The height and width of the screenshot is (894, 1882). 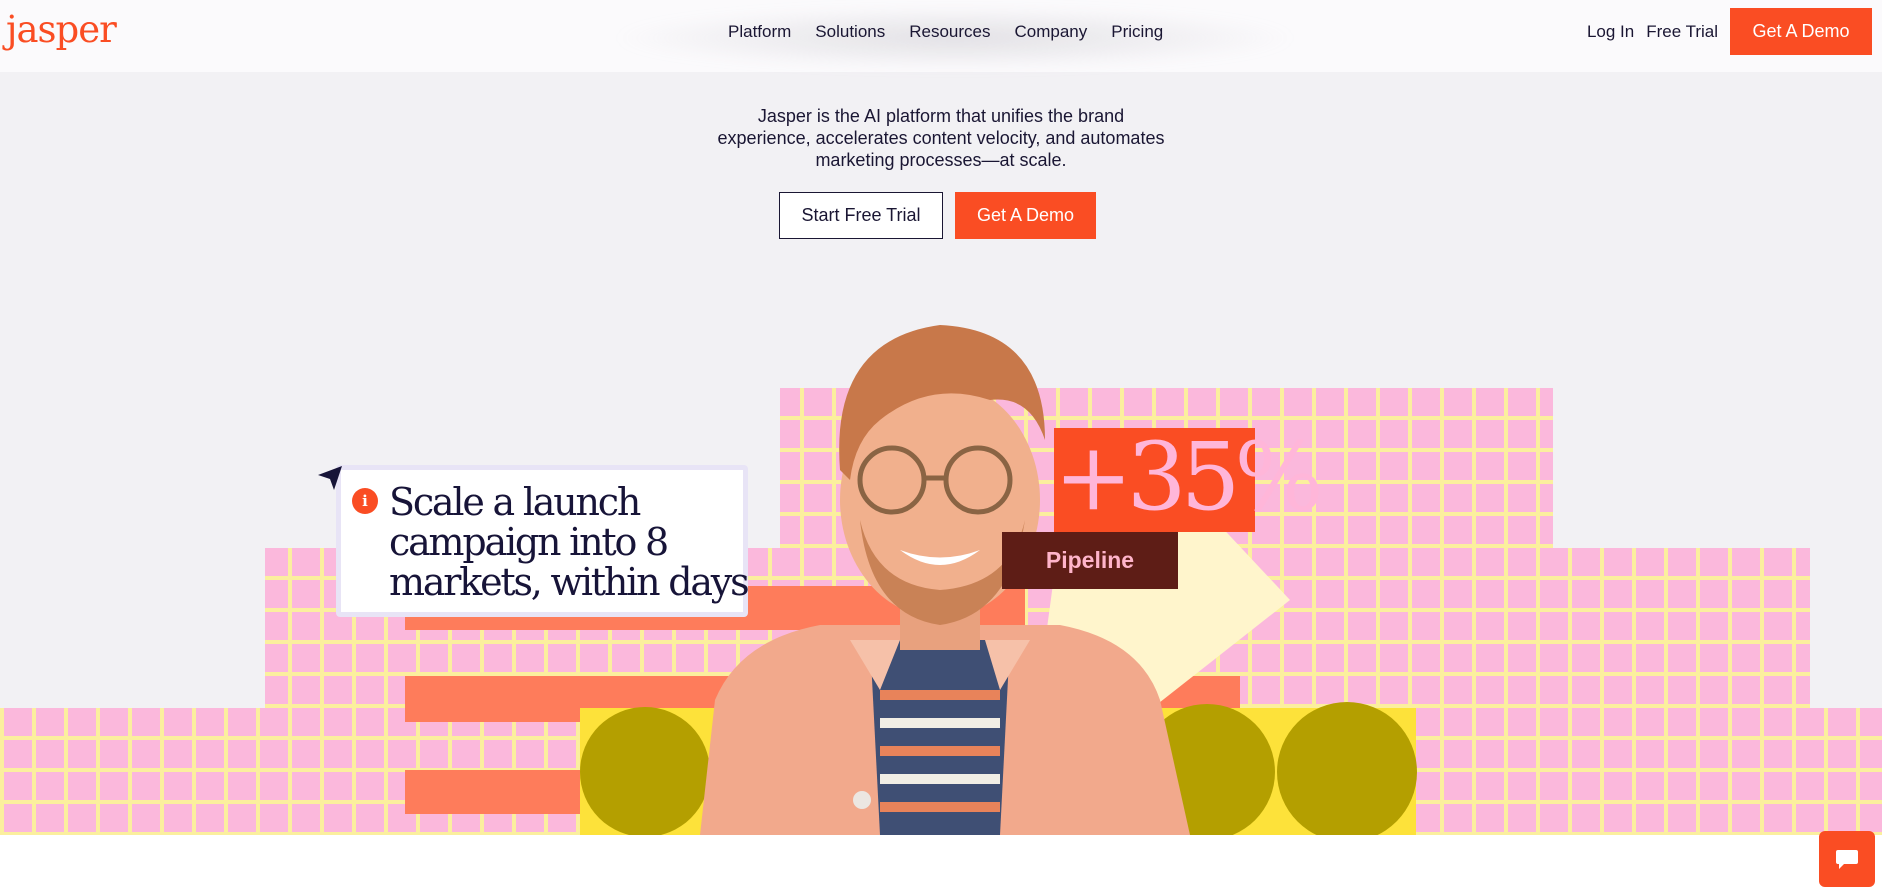 I want to click on info-icon: i, so click(x=365, y=501).